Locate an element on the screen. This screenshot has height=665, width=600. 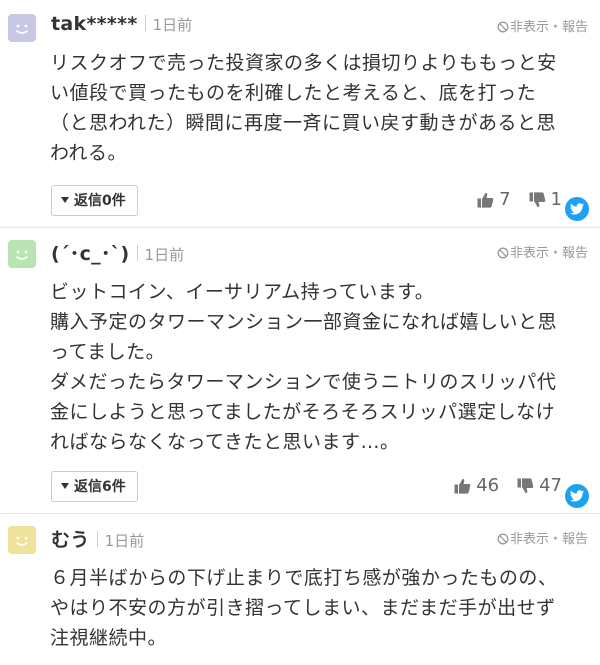
comment-line: ってました。 is located at coordinates (108, 352).